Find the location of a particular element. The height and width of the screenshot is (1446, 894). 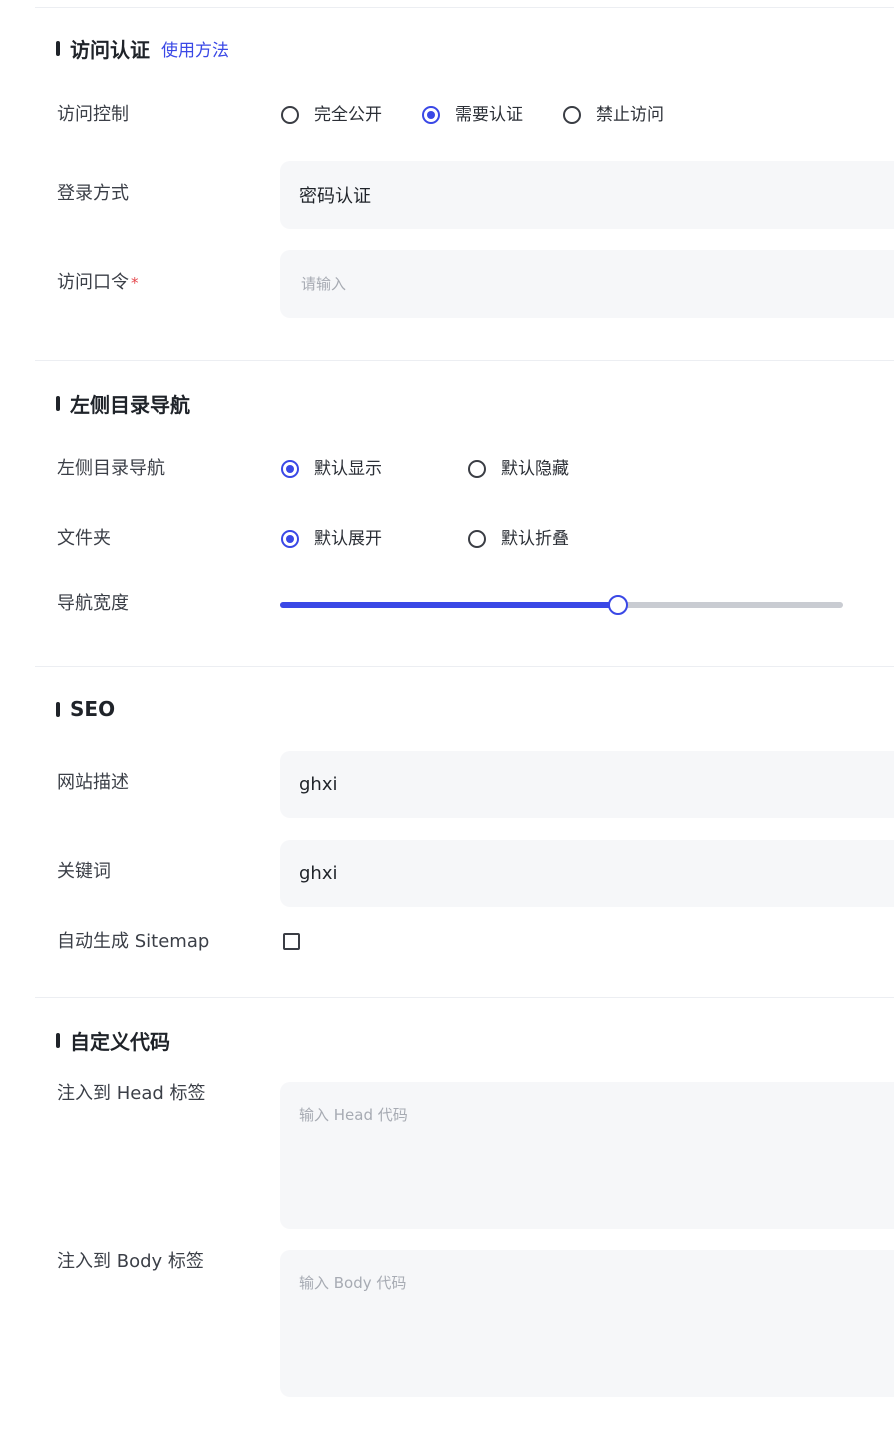

nav-width-slider is located at coordinates (561, 605).